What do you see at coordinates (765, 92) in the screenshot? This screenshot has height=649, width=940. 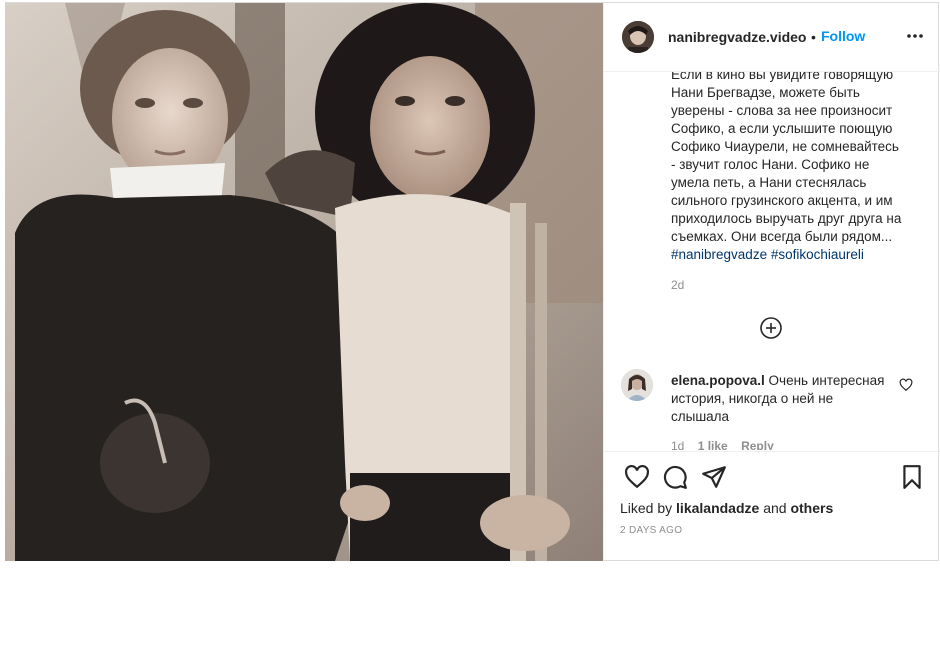 I see `caption-line: Нани Брегвадзе, можете быть` at bounding box center [765, 92].